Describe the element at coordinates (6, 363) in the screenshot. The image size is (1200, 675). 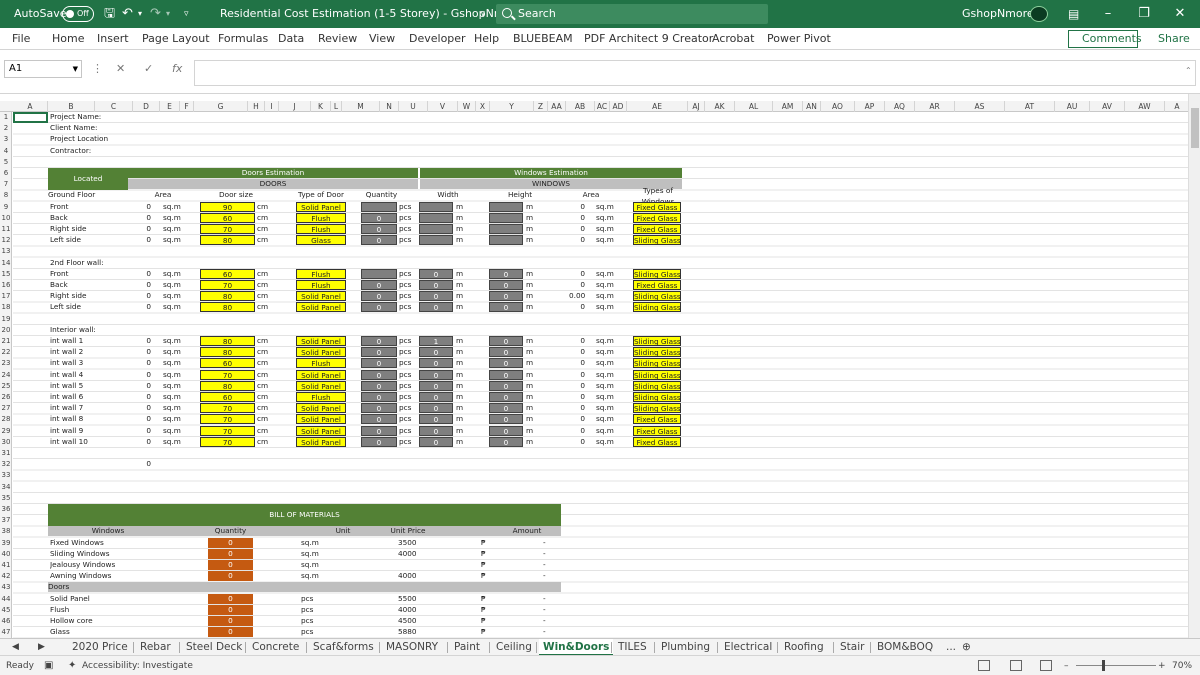
I see `row-header: 23` at that location.